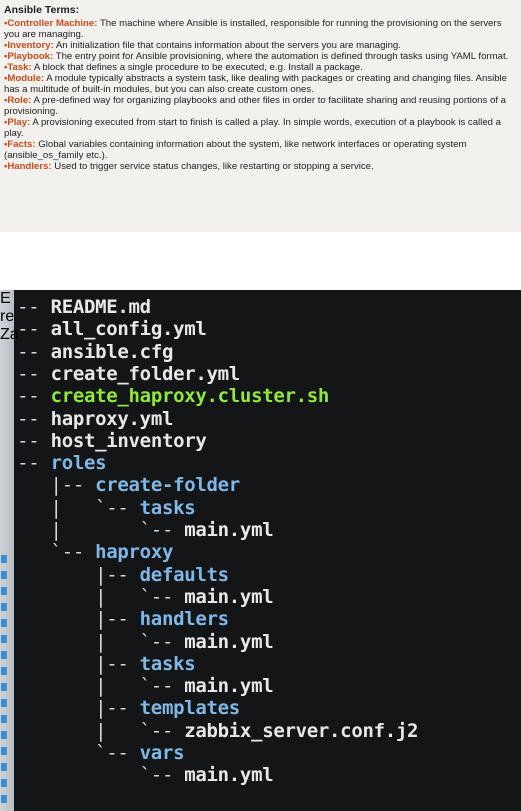  Describe the element at coordinates (145, 373) in the screenshot. I see `file-name: create_folder.yml` at that location.